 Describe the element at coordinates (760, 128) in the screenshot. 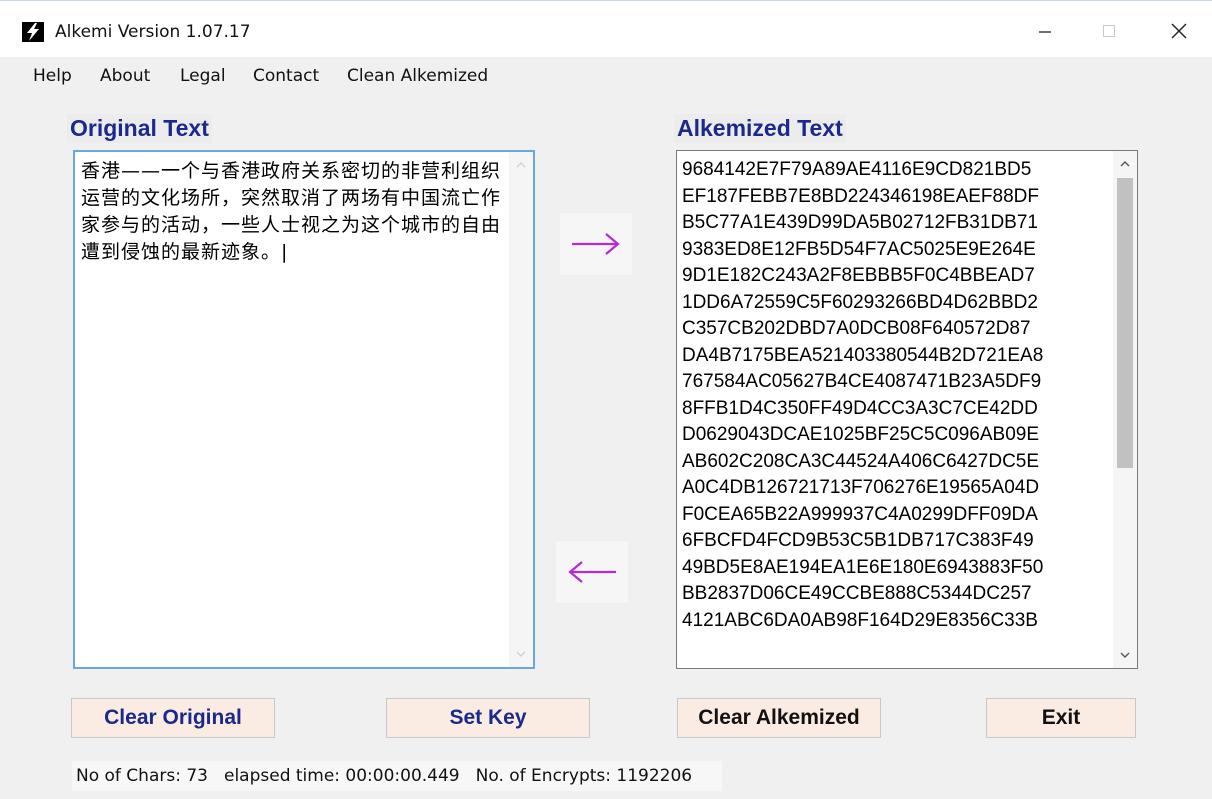

I see `alkemized-text-label: Alkemized Text` at that location.